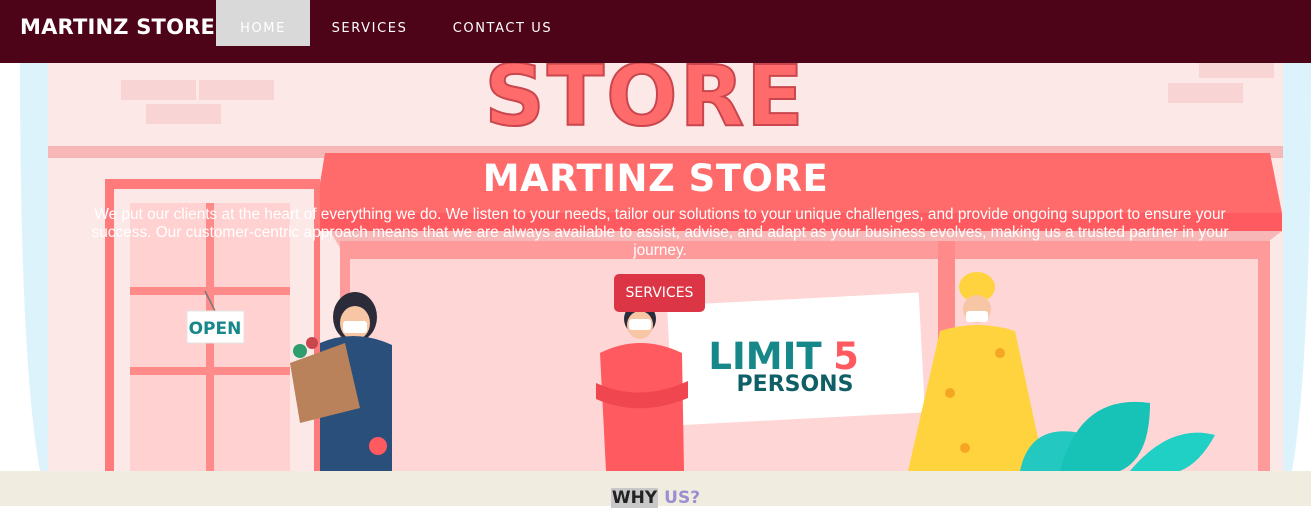 The image size is (1311, 508). I want to click on why-us-heading: WHY US?, so click(655, 498).